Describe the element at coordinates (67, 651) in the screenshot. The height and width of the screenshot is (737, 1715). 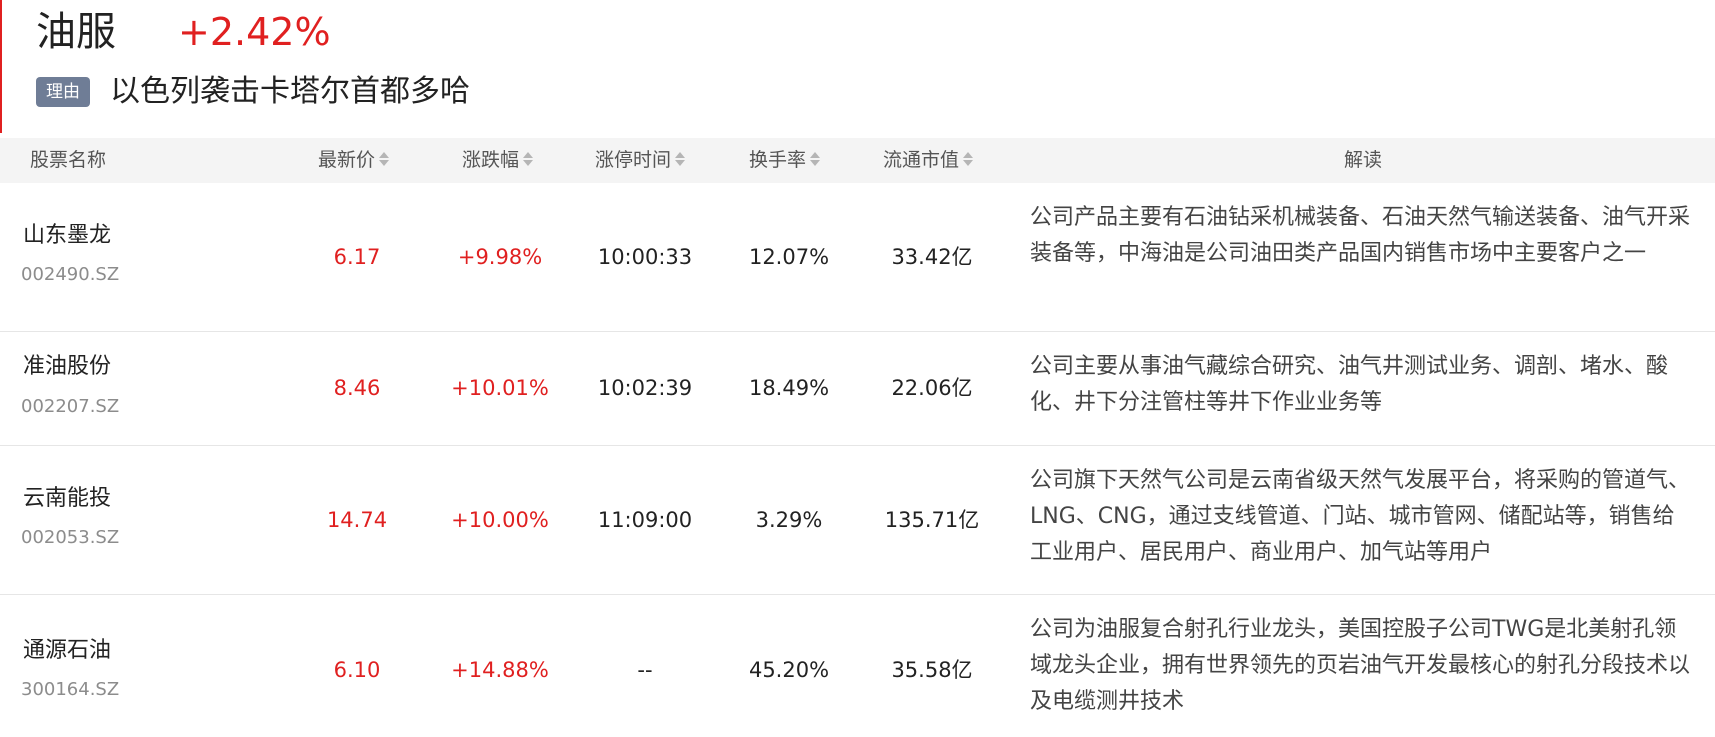
I see `stock-name: 通源石油` at that location.